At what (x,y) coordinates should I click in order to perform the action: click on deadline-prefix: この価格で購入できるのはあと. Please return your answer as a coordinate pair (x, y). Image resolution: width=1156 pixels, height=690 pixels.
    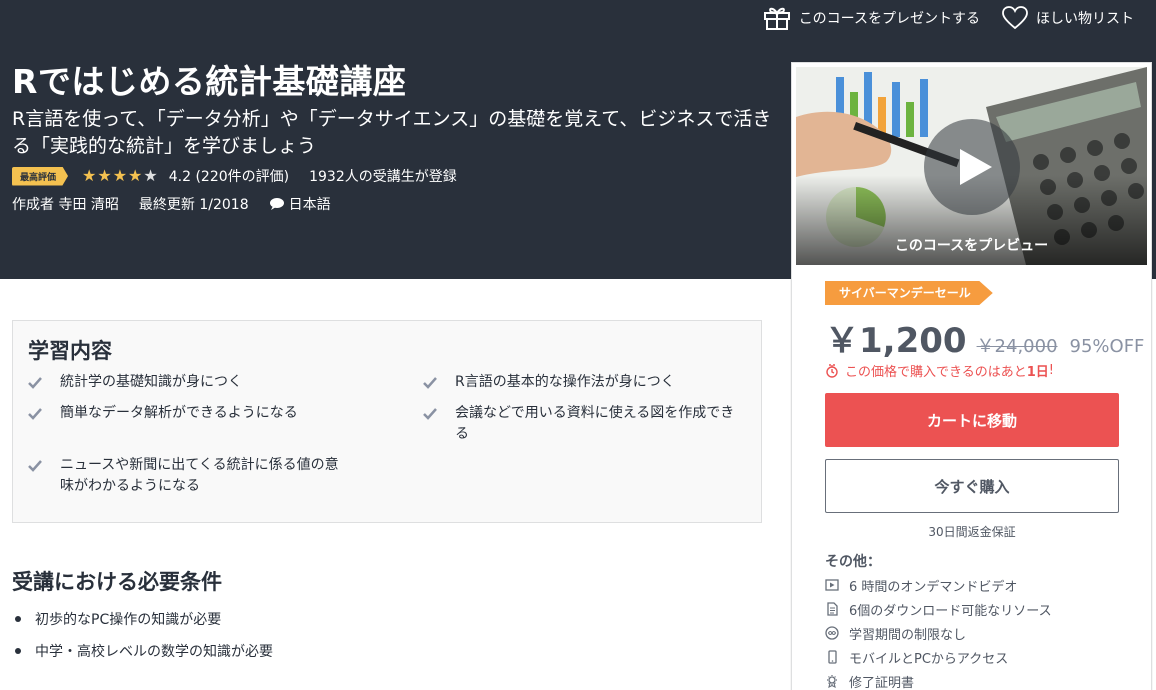
    Looking at the image, I should click on (936, 372).